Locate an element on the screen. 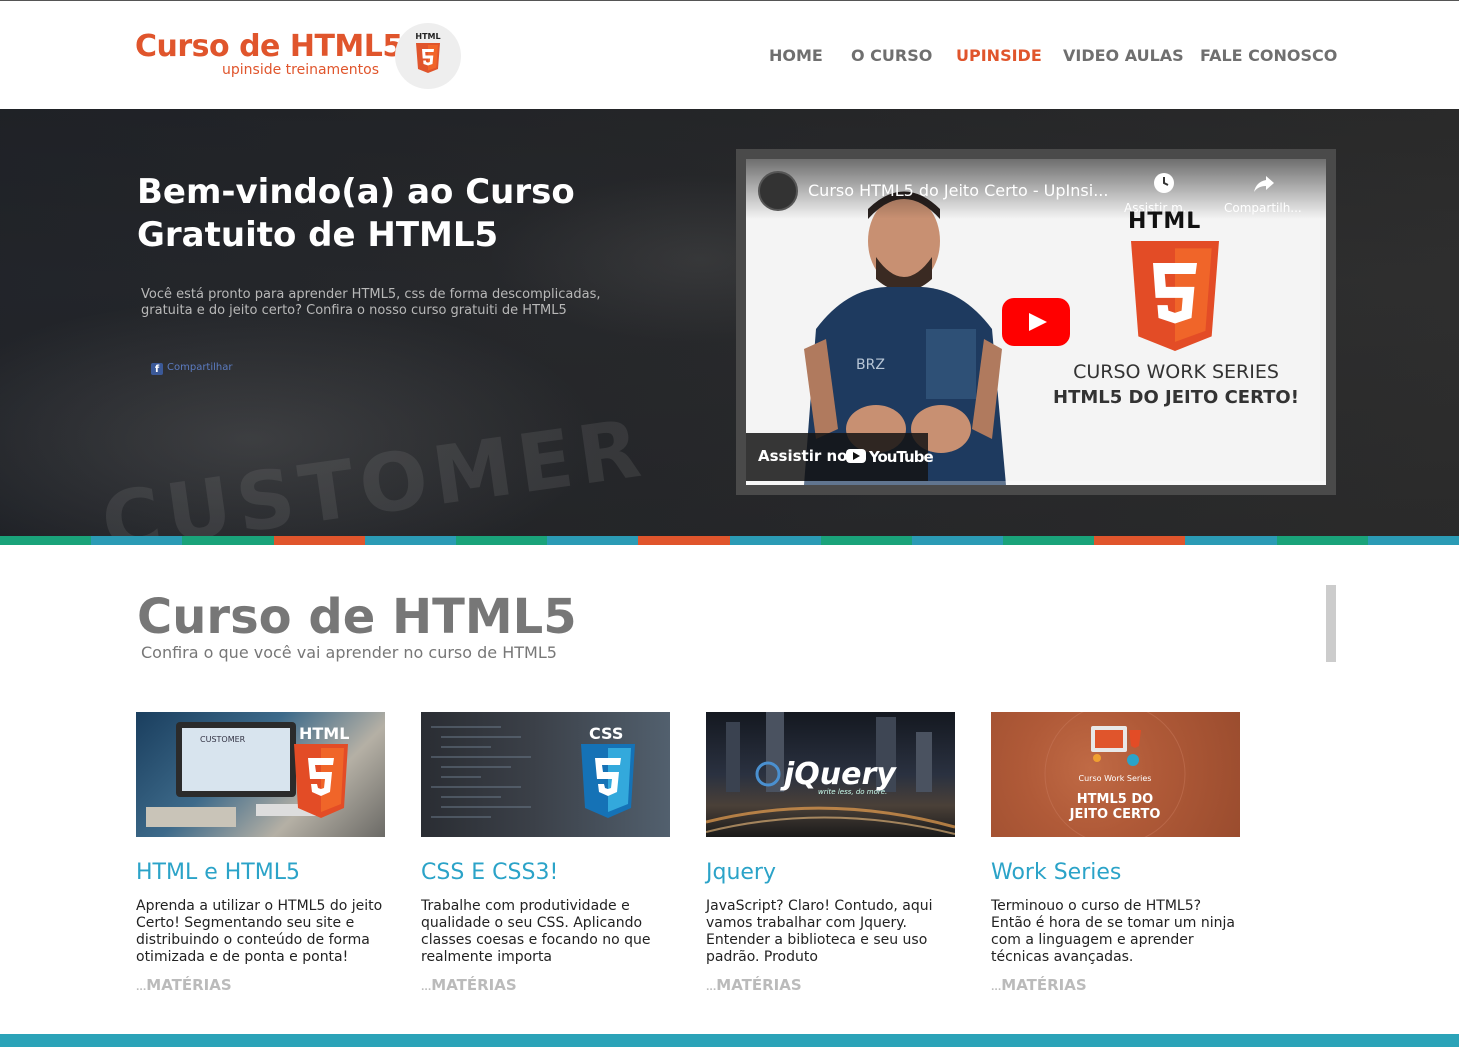 This screenshot has width=1459, height=1047. html-illustration: CUSTOMER HTML is located at coordinates (247, 774).